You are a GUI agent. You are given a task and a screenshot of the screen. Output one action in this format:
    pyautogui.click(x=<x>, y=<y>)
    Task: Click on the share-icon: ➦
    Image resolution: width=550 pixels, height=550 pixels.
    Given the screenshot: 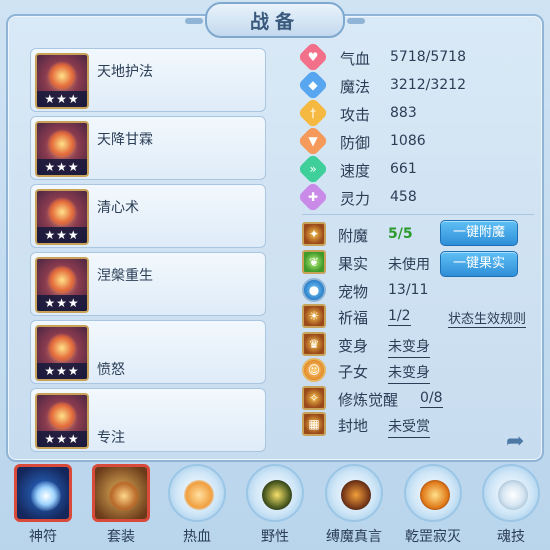 What is the action you would take?
    pyautogui.click(x=522, y=442)
    